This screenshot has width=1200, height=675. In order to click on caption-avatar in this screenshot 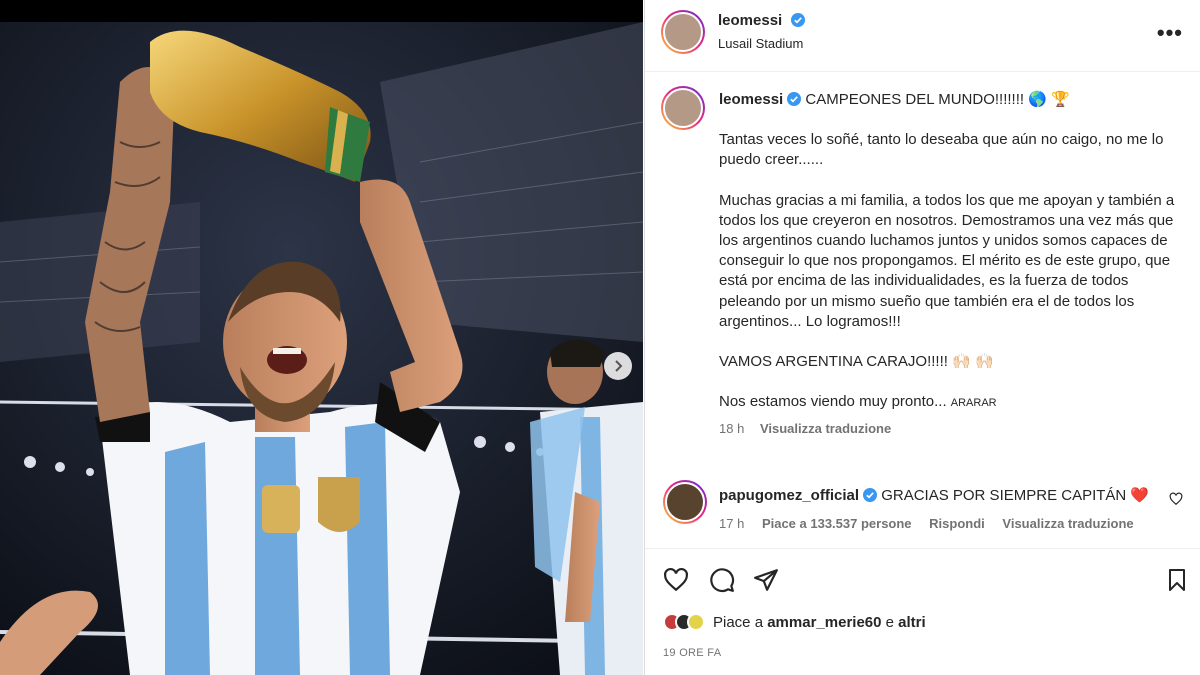, I will do `click(683, 108)`.